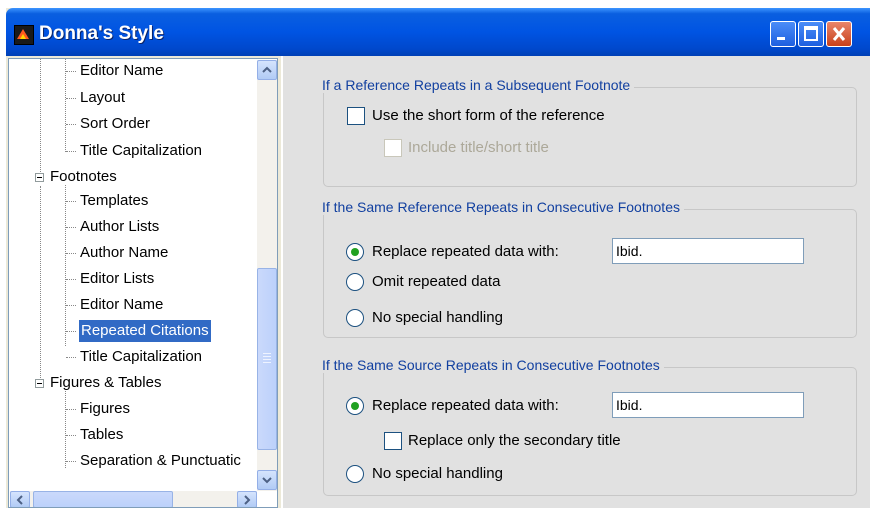  I want to click on short-form-checkbox, so click(356, 116).